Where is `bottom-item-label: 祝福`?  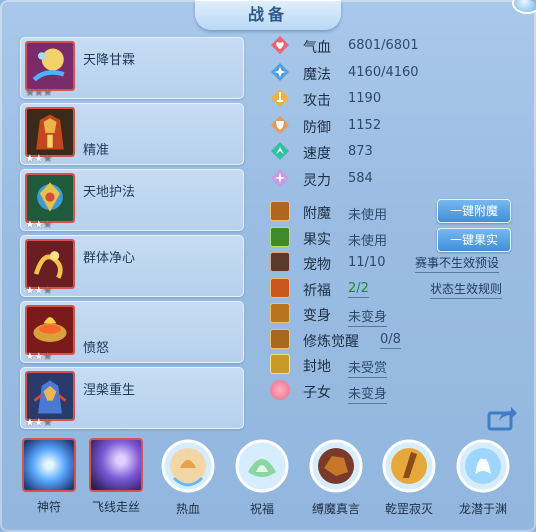 bottom-item-label: 祝福 is located at coordinates (261, 509).